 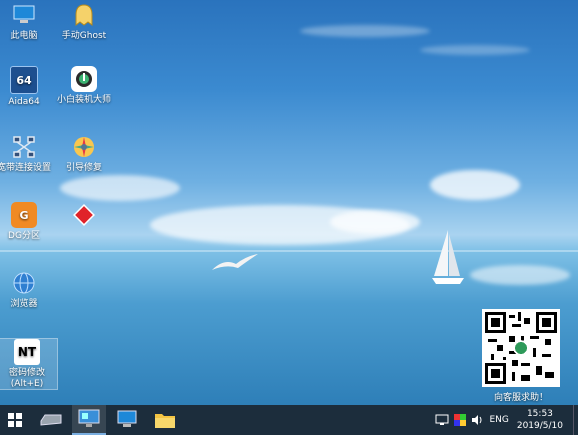 What do you see at coordinates (575, 420) in the screenshot?
I see `show-desktop-button` at bounding box center [575, 420].